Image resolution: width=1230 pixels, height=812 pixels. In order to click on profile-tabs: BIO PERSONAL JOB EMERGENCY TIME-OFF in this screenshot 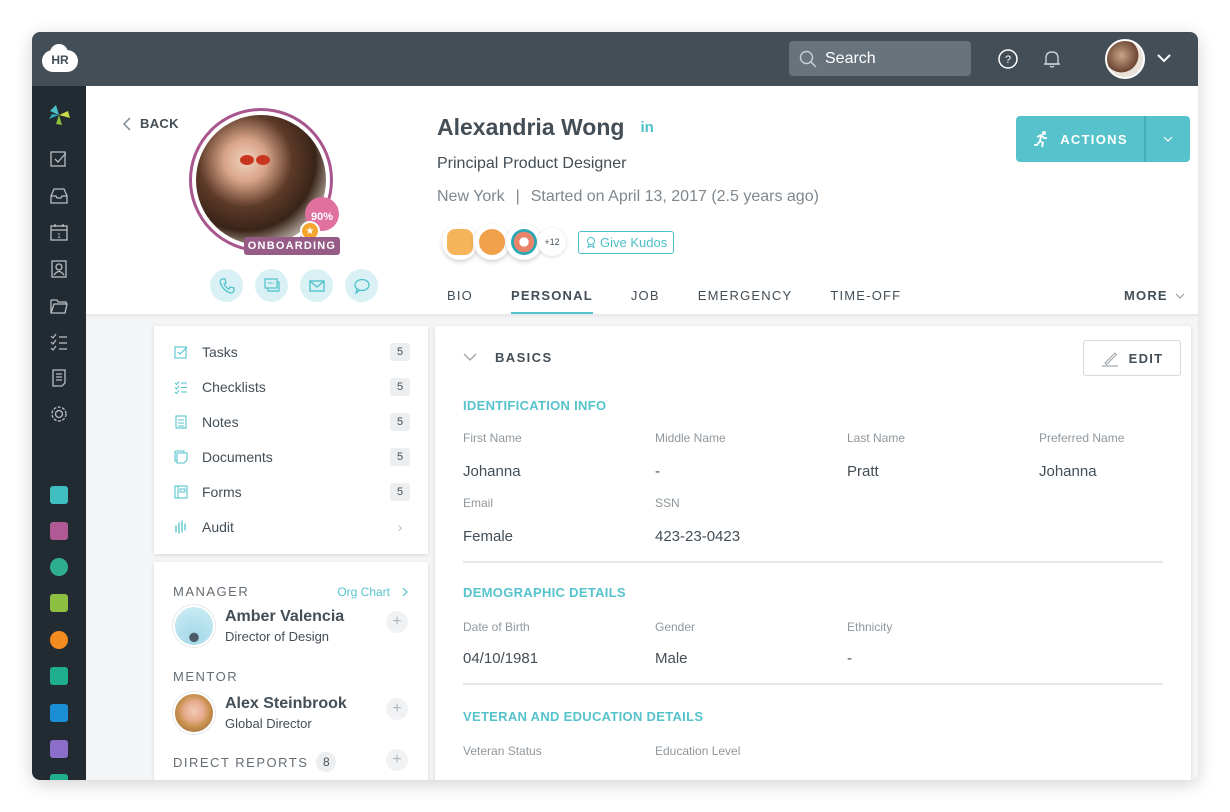, I will do `click(693, 295)`.